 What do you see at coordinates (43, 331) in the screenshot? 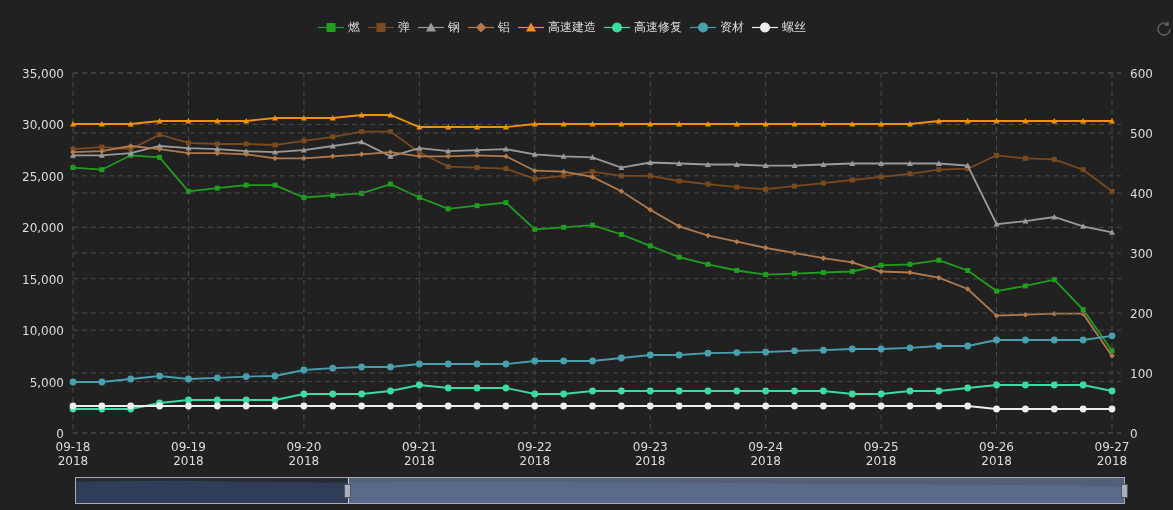
I see `y-axis-label: 10,000` at bounding box center [43, 331].